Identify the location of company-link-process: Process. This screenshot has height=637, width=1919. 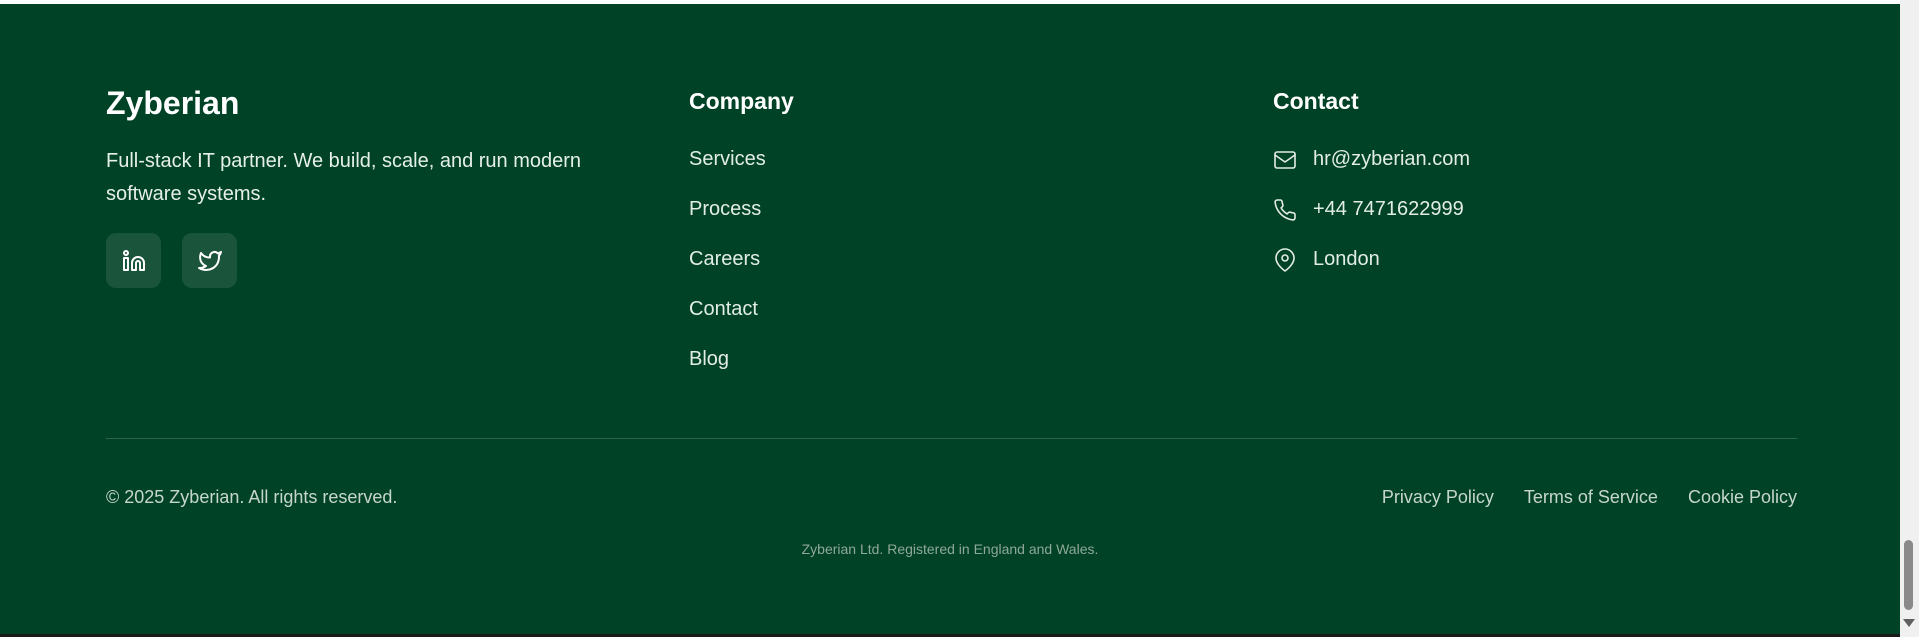
(741, 223).